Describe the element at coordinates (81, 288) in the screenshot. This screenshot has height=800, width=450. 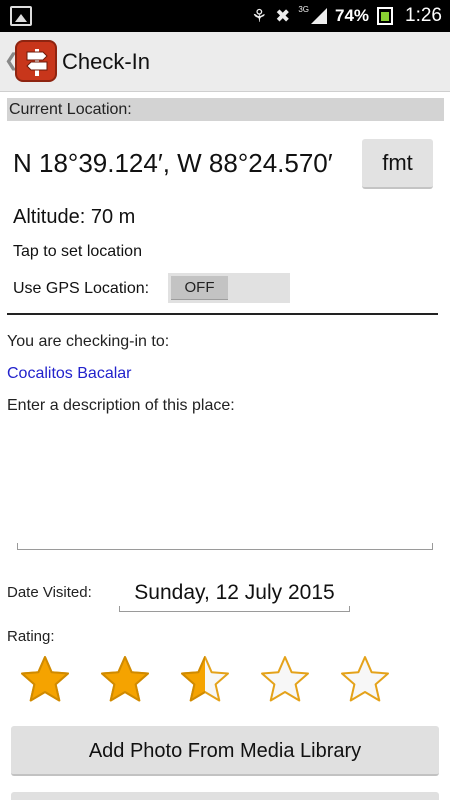
I see `gps-location-label: Use GPS Location:` at that location.